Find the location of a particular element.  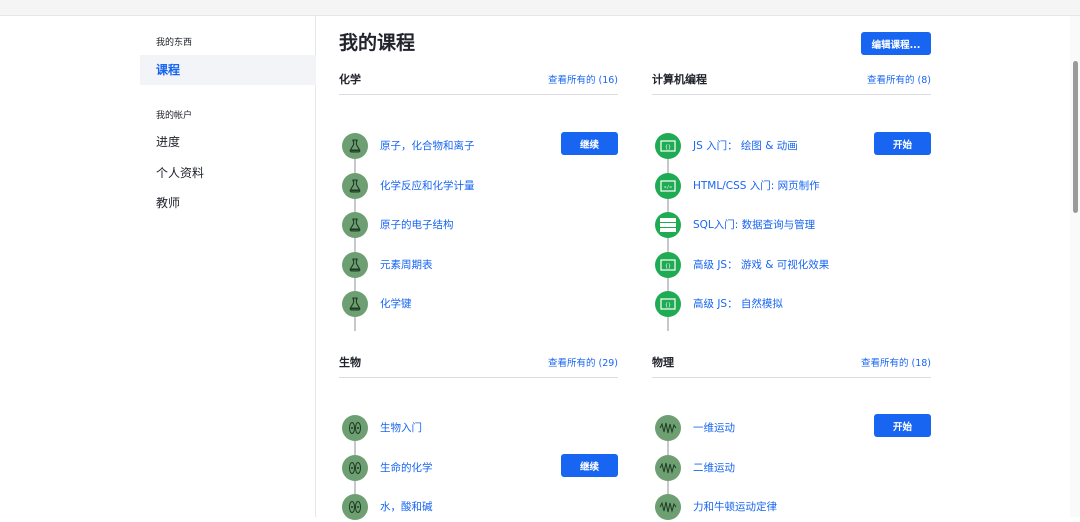

course-name: HTML/CSS 入门: 网页制作 is located at coordinates (756, 185).